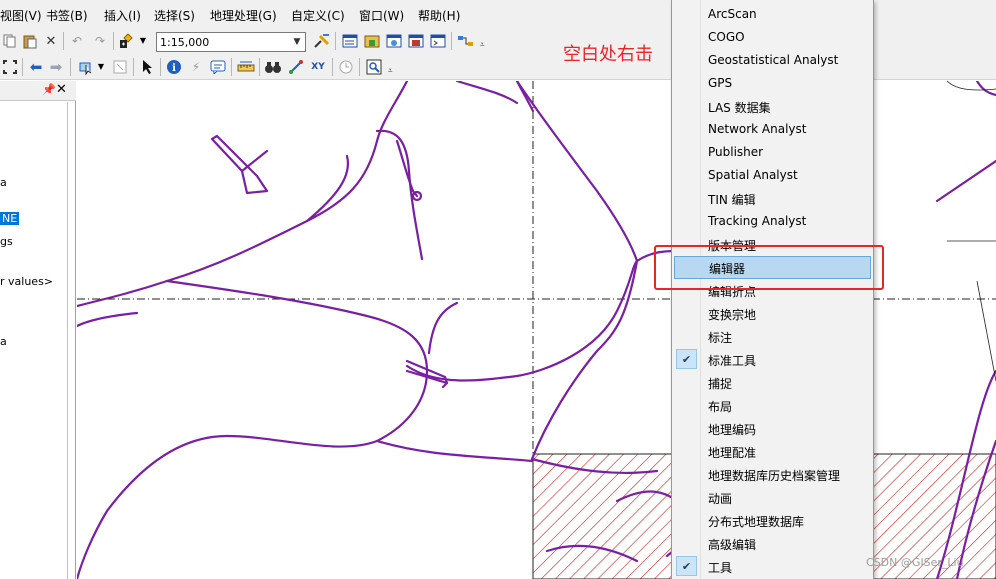  What do you see at coordinates (120, 67) in the screenshot?
I see `clear-selection-icon` at bounding box center [120, 67].